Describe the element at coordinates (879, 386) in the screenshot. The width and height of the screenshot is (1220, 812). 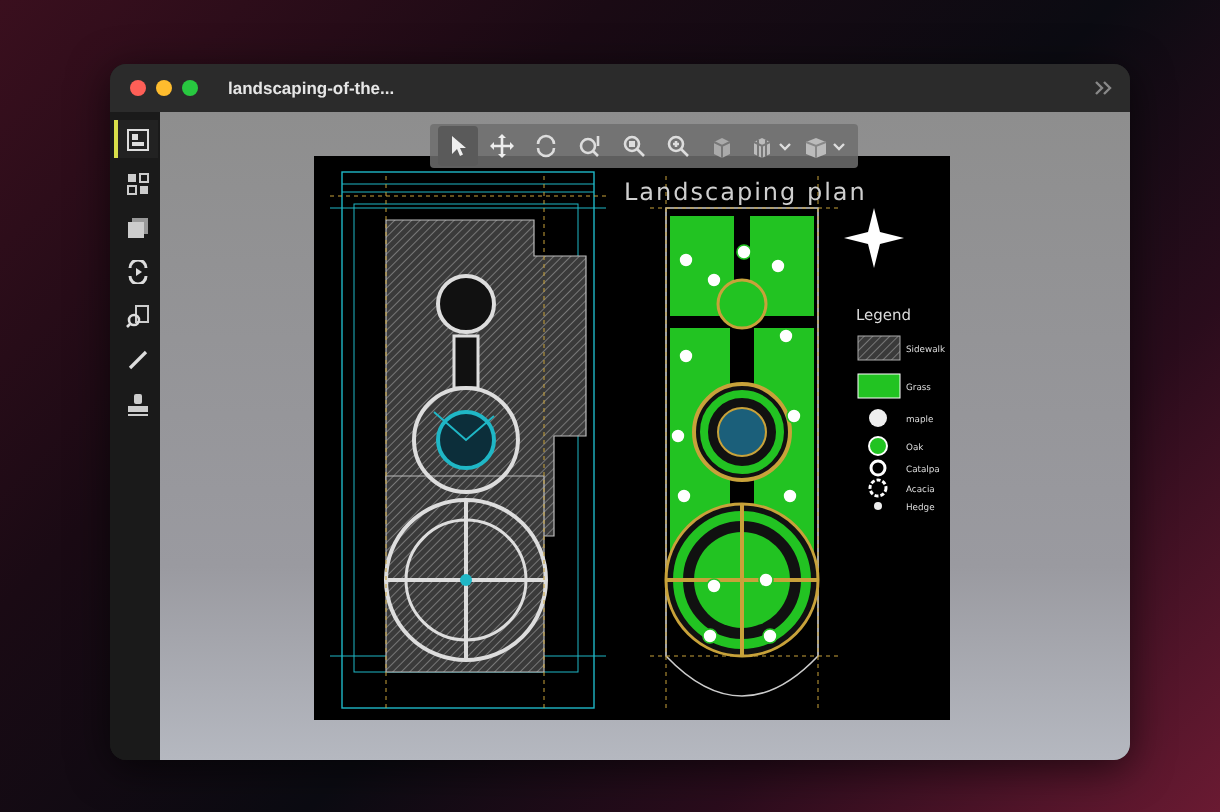
I see `grass-swatch` at that location.